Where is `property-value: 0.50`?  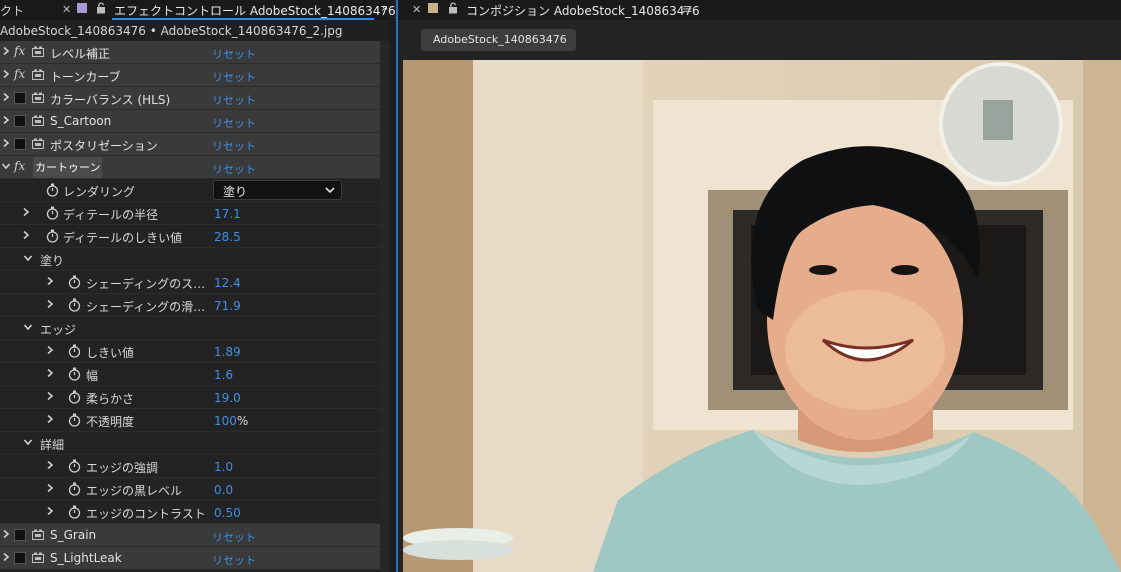
property-value: 0.50 is located at coordinates (227, 513).